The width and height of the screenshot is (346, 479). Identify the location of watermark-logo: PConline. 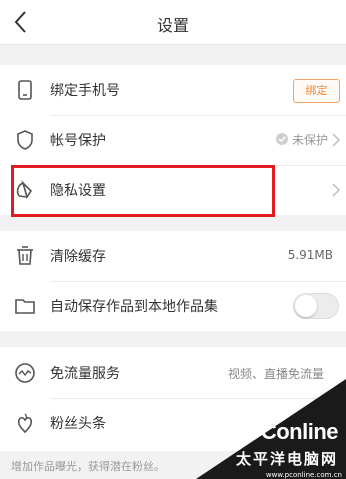
(292, 431).